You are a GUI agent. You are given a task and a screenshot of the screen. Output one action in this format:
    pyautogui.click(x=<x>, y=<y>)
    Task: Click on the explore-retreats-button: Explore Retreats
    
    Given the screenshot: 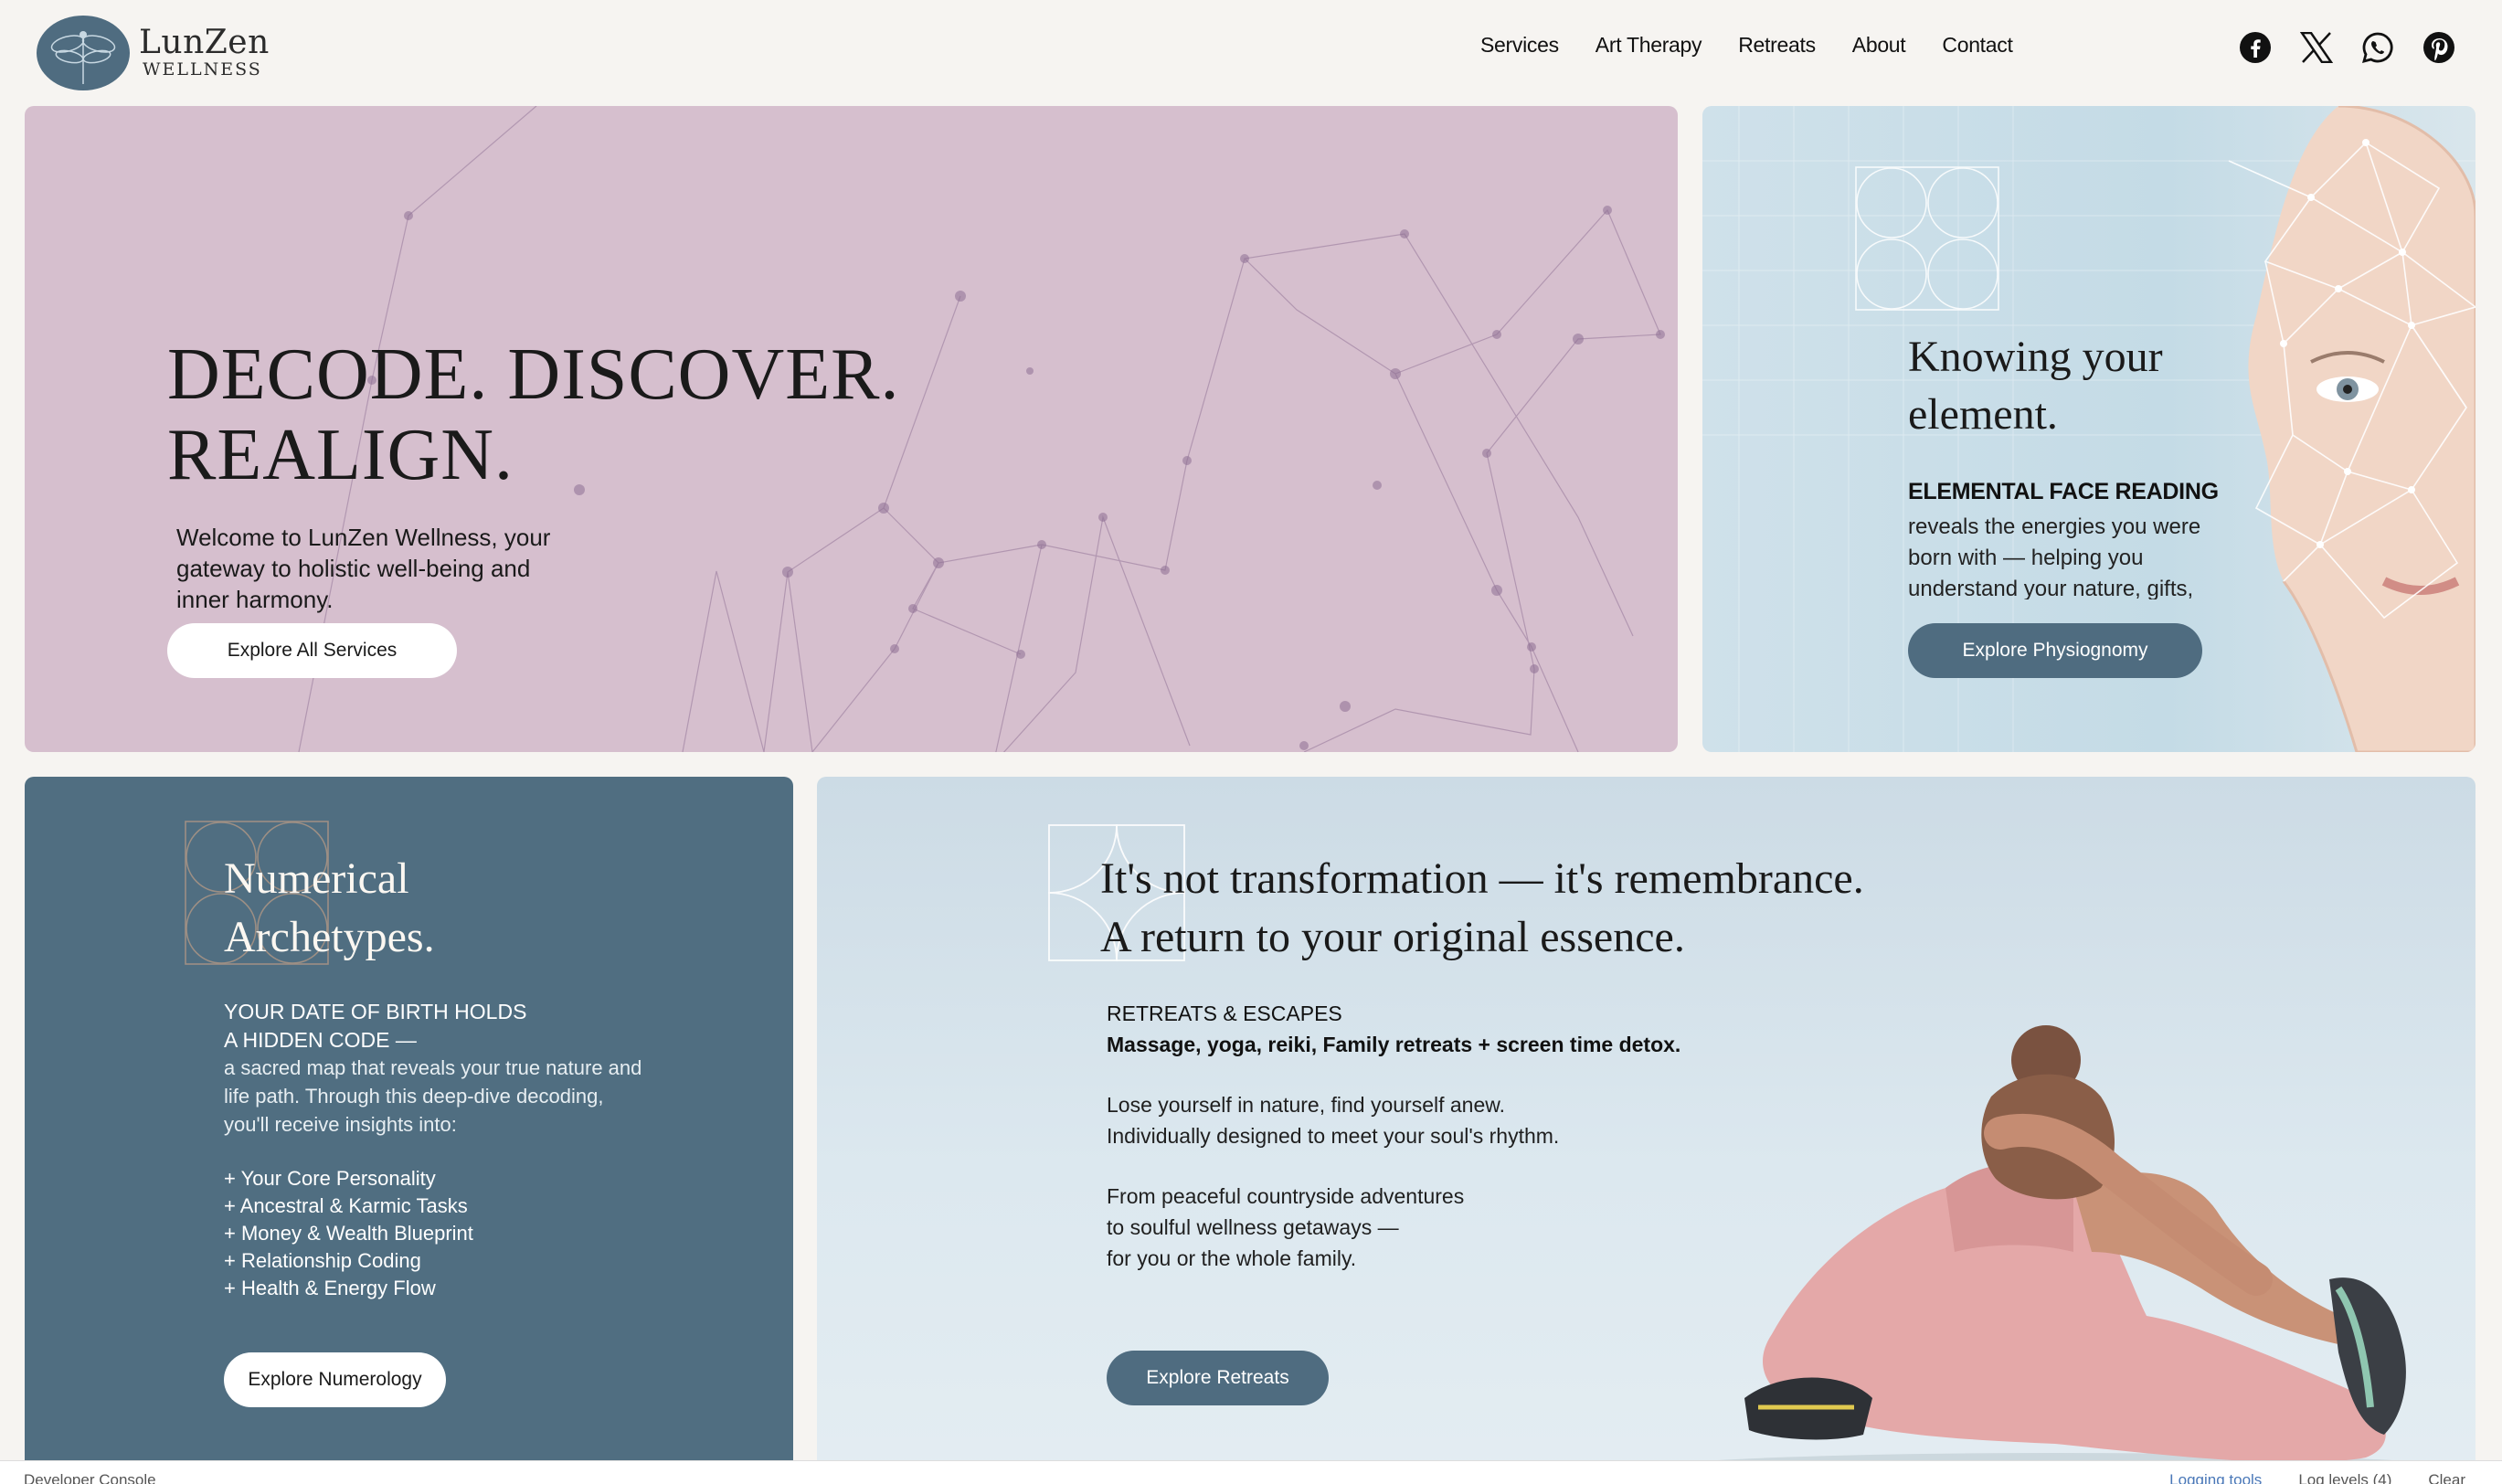 What is the action you would take?
    pyautogui.click(x=1218, y=1378)
    